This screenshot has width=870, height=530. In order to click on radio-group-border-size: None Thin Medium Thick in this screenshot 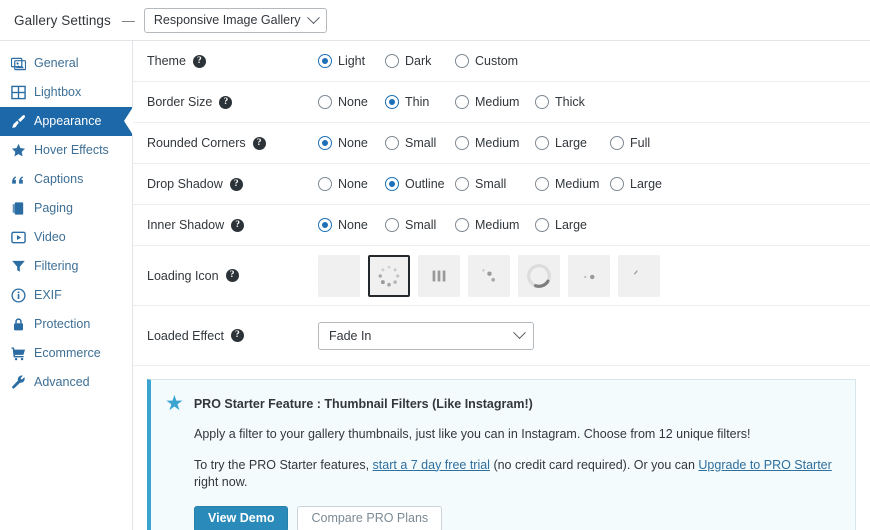, I will do `click(451, 102)`.